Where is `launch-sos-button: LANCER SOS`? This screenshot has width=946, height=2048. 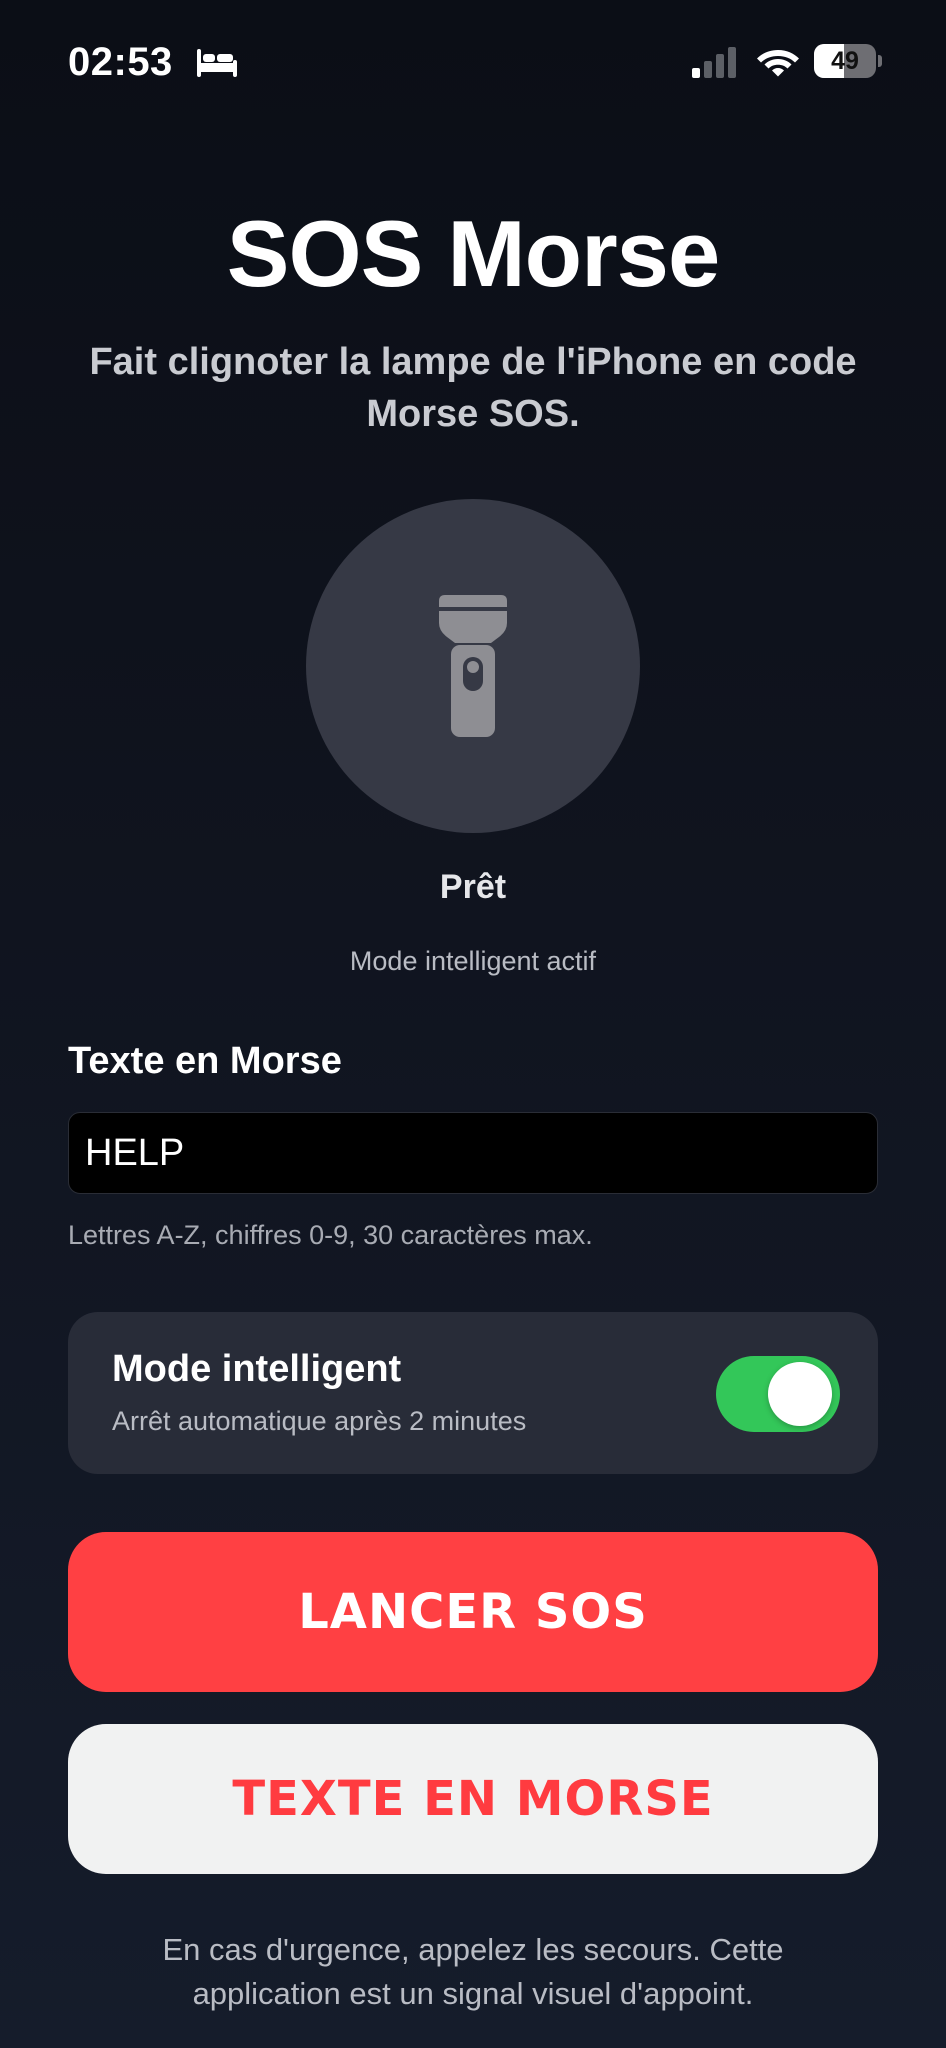
launch-sos-button: LANCER SOS is located at coordinates (473, 1612).